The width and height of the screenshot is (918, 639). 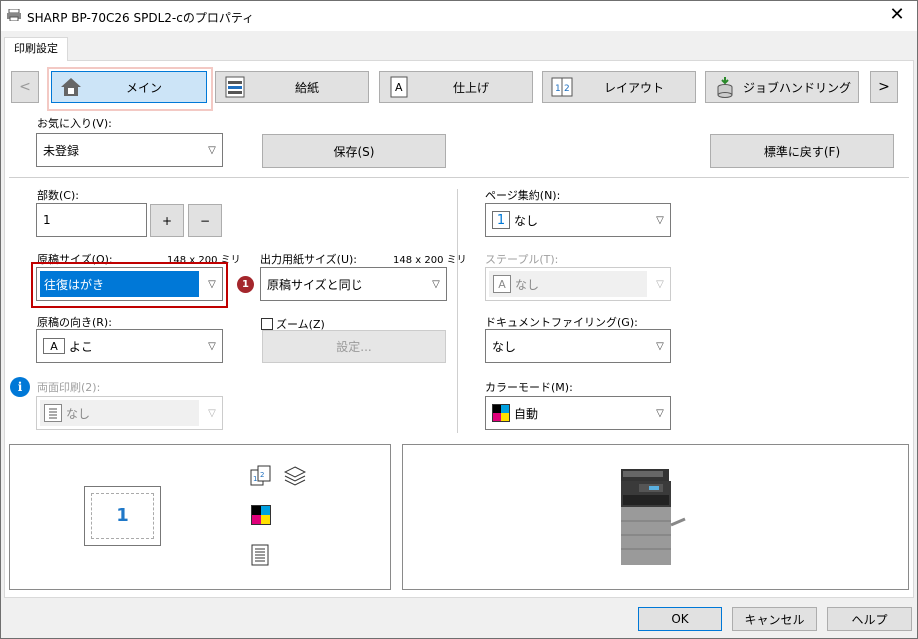 What do you see at coordinates (205, 220) in the screenshot?
I see `copies-minus-button: −` at bounding box center [205, 220].